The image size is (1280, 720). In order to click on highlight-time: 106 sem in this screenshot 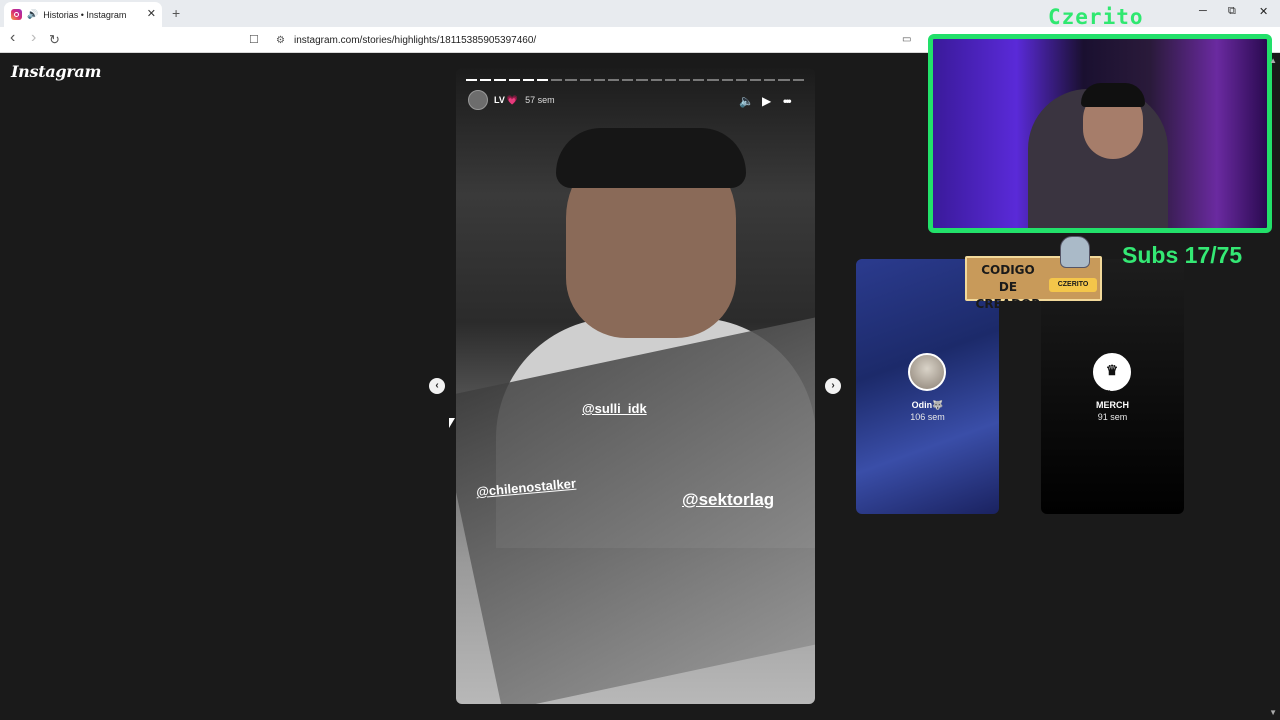, I will do `click(927, 417)`.